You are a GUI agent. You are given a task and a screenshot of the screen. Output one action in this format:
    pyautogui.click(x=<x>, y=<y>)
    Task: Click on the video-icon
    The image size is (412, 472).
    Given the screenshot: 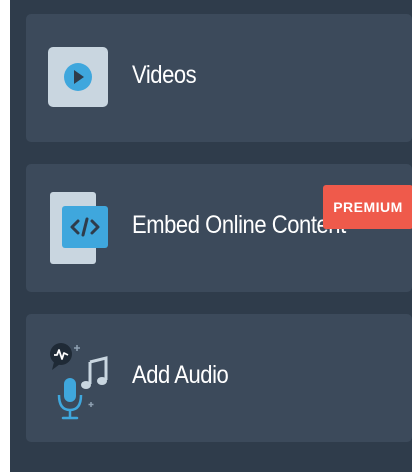 What is the action you would take?
    pyautogui.click(x=78, y=77)
    